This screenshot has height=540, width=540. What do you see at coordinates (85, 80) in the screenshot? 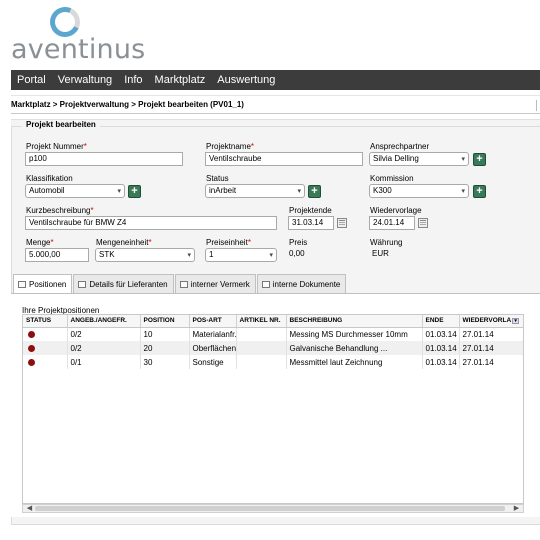
I see `nav-verwaltung: Verwaltung` at bounding box center [85, 80].